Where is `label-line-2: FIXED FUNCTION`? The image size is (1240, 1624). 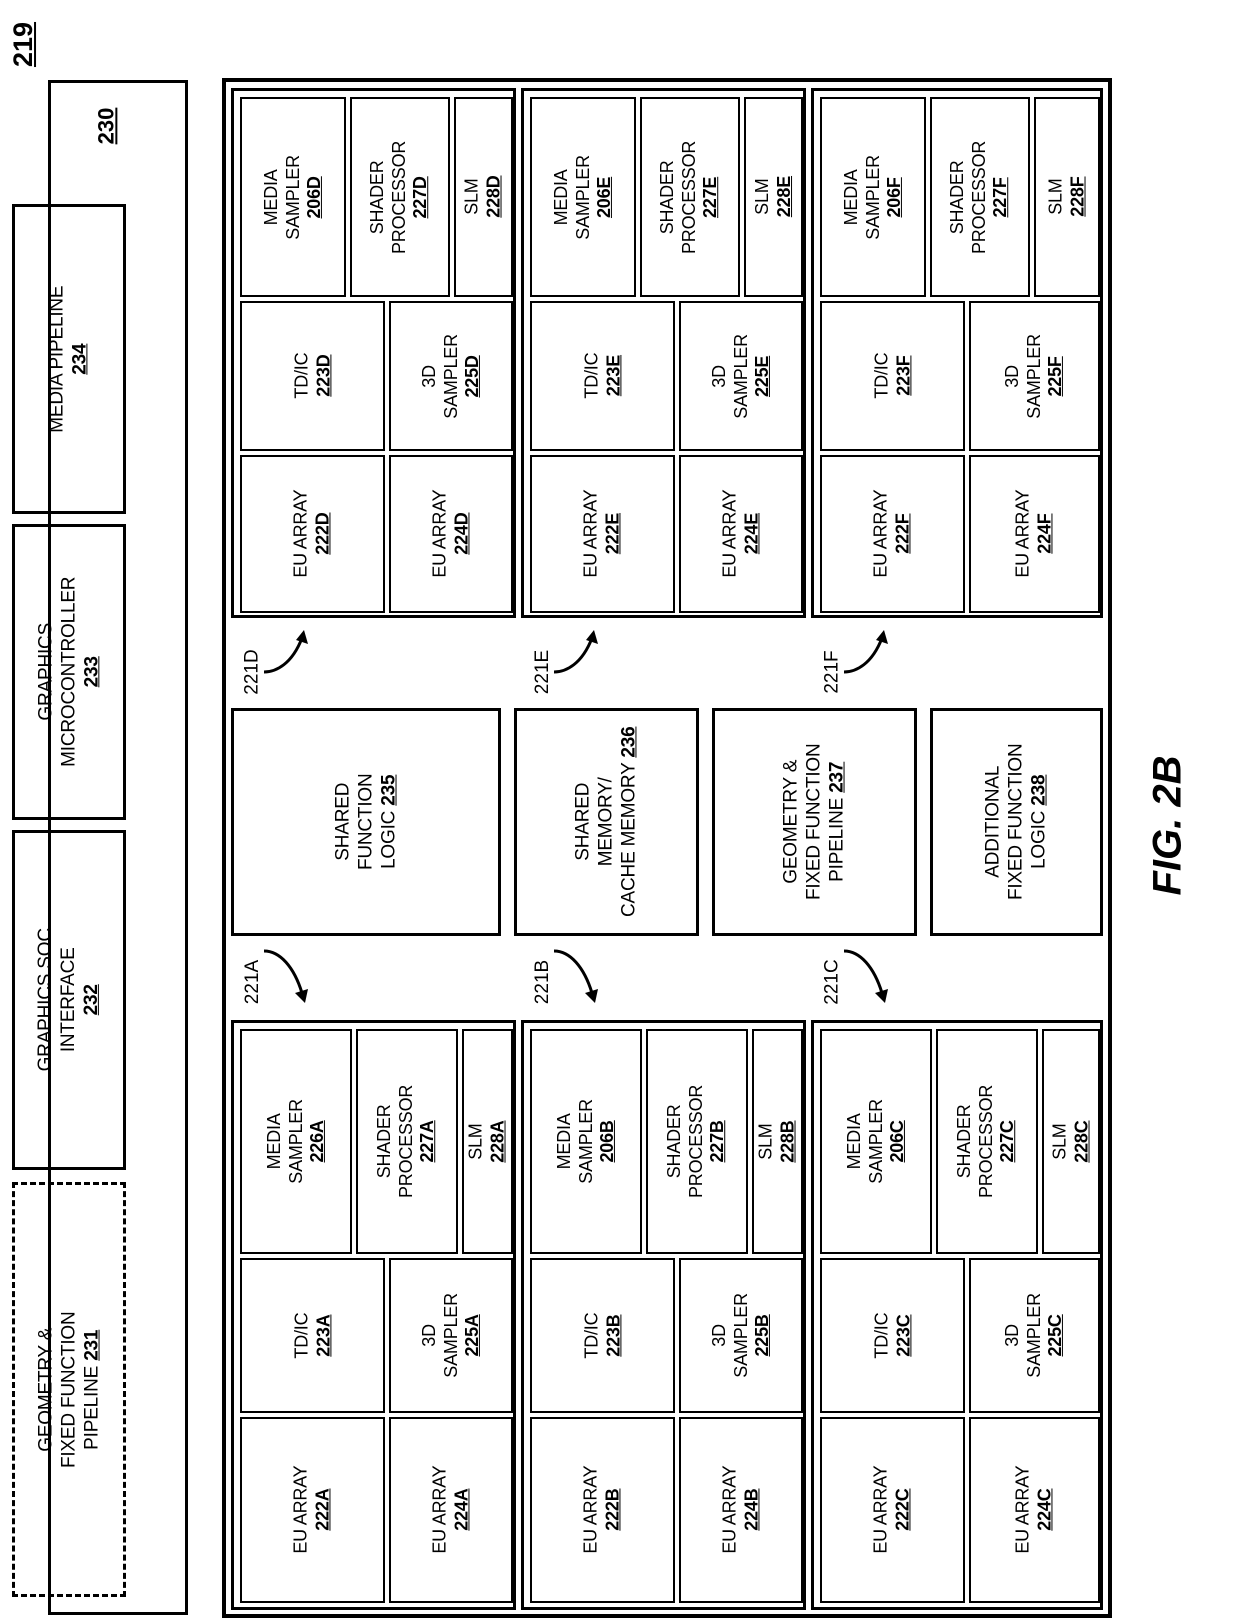 label-line-2: FIXED FUNCTION is located at coordinates (1016, 822).